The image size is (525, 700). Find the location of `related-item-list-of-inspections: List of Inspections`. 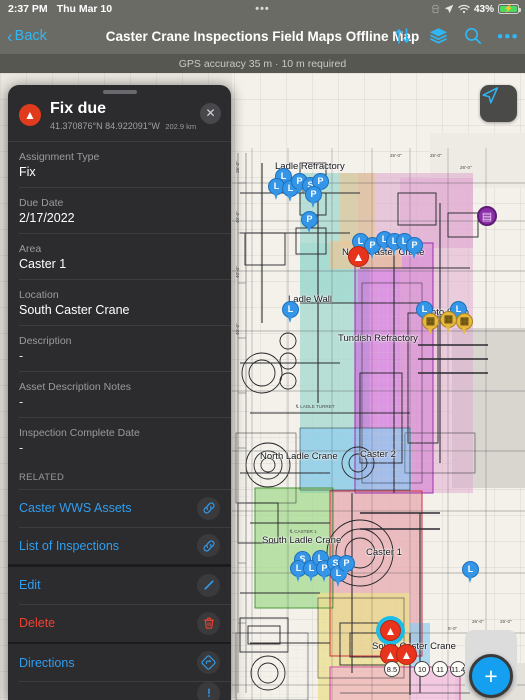

related-item-list-of-inspections: List of Inspections is located at coordinates (119, 545).